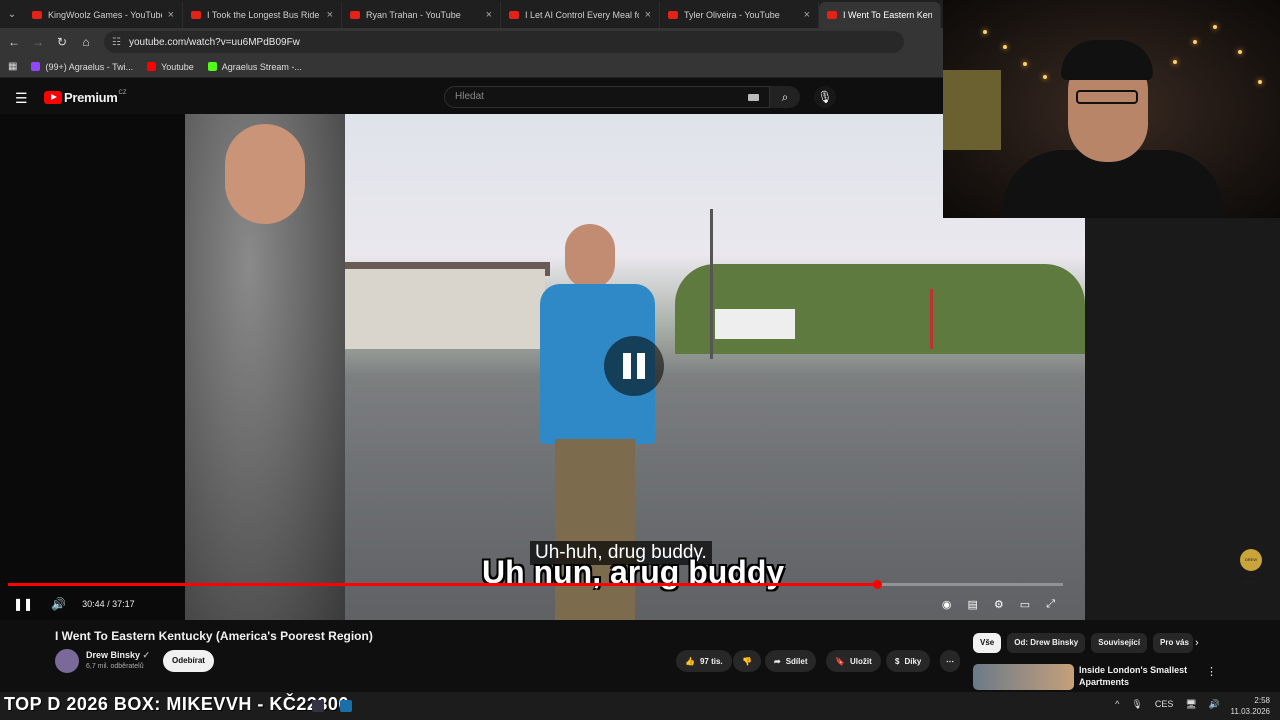 The width and height of the screenshot is (1280, 720). I want to click on webcam-person-cap, so click(1107, 60).